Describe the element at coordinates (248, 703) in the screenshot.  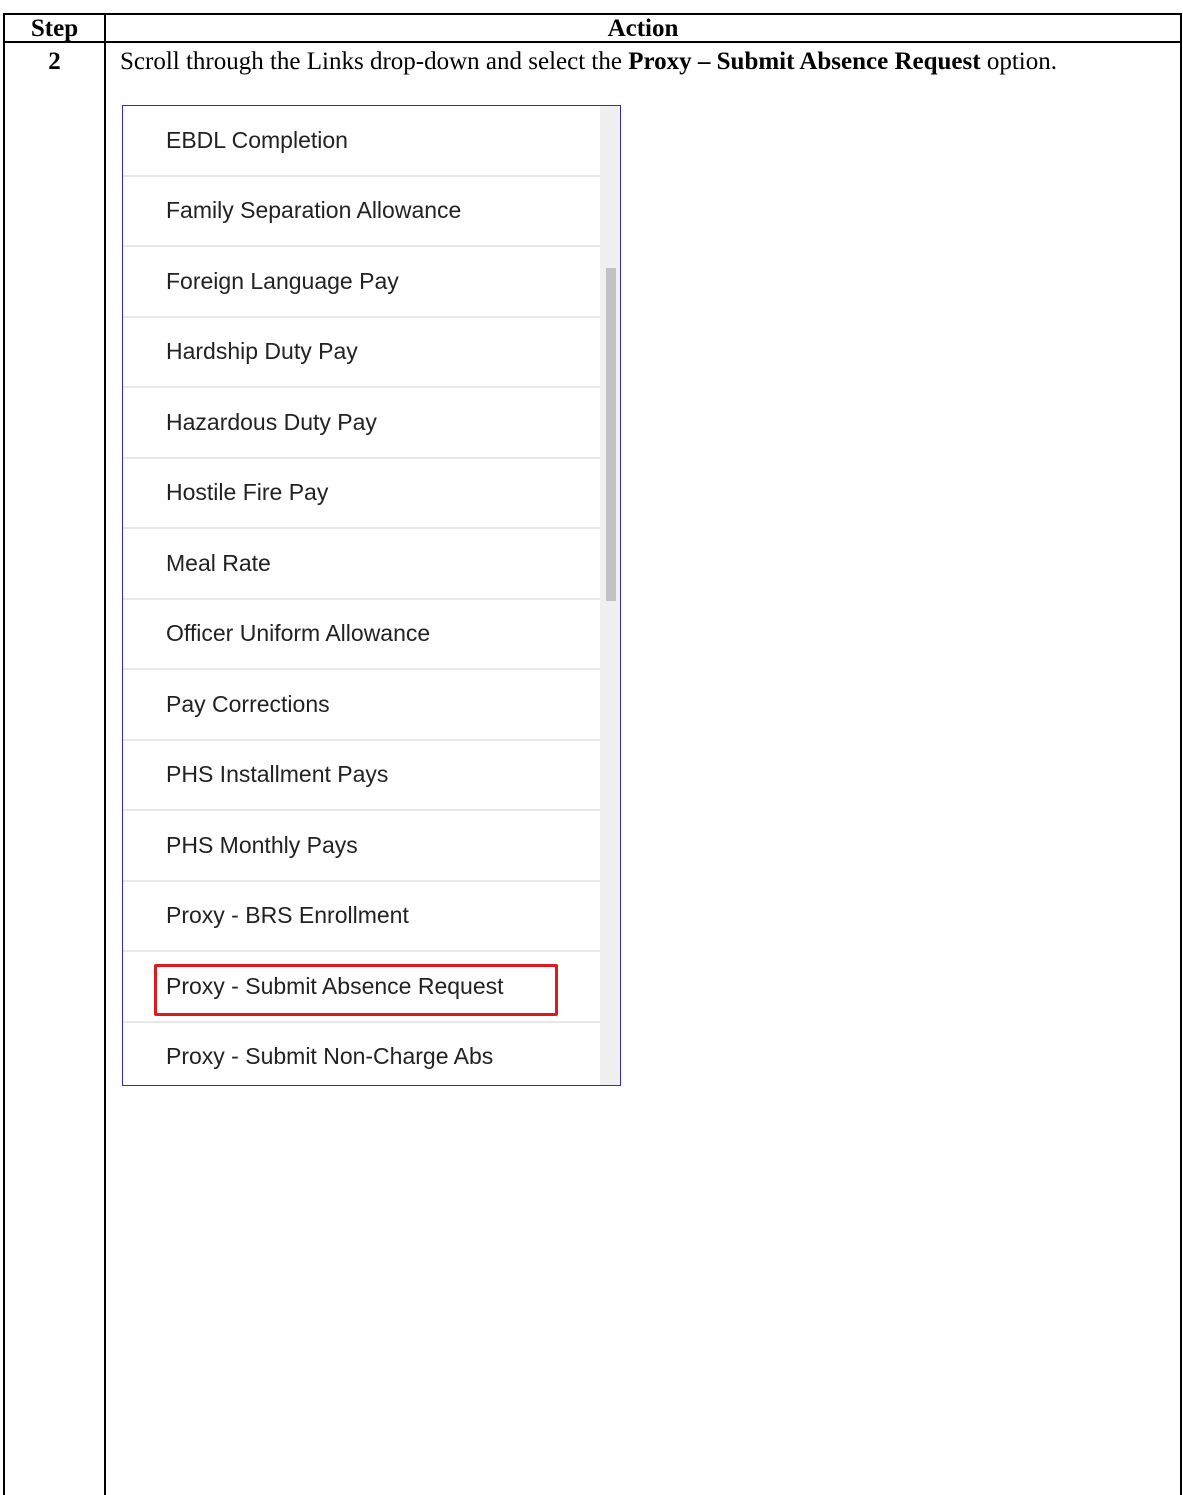
I see `dropdown-option-label: Pay Corrections` at that location.